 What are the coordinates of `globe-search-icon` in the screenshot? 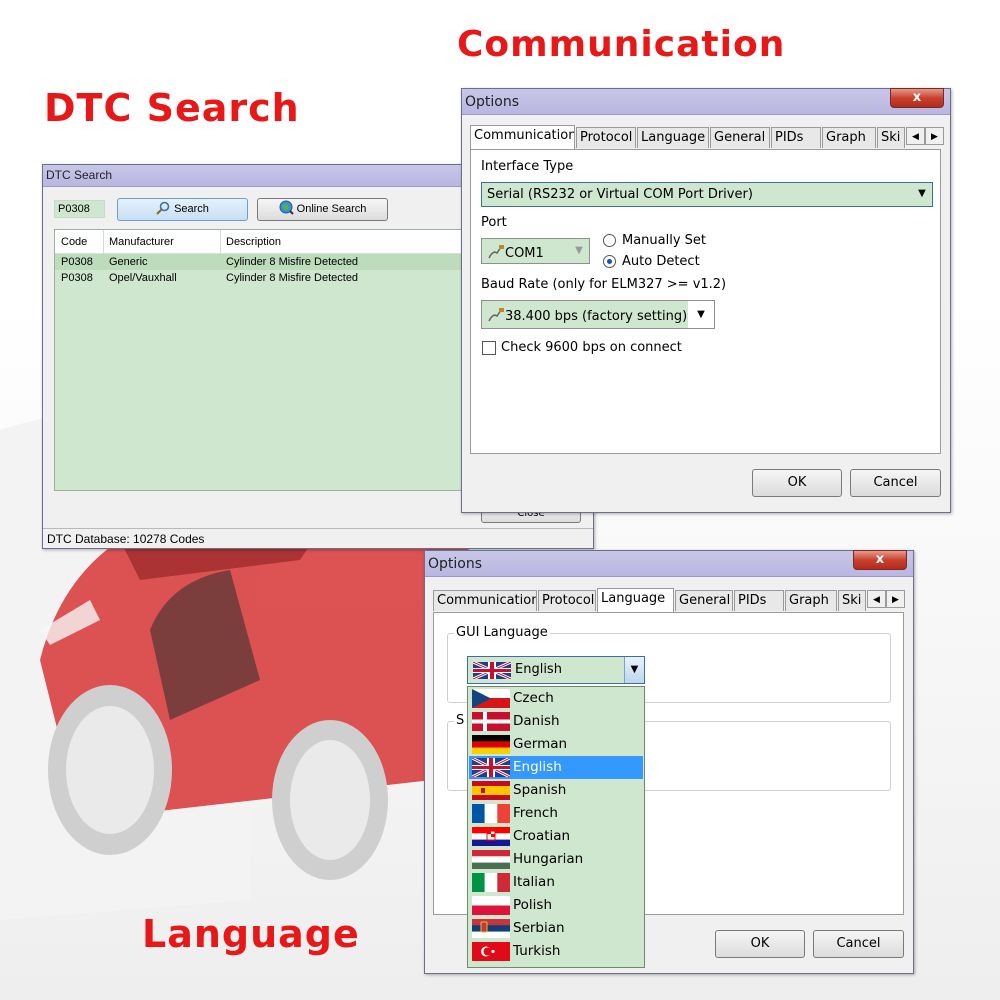 It's located at (286, 207).